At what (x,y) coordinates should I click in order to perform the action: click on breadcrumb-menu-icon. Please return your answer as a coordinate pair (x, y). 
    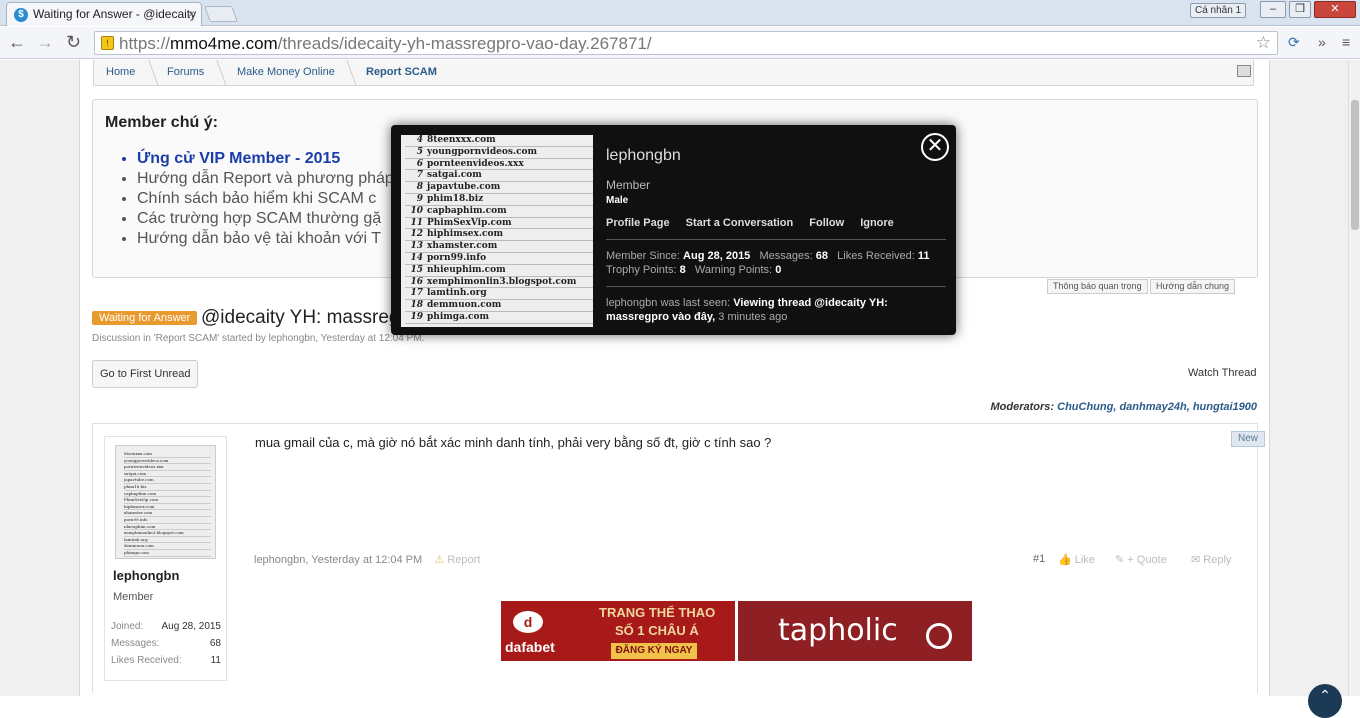
    Looking at the image, I should click on (1244, 71).